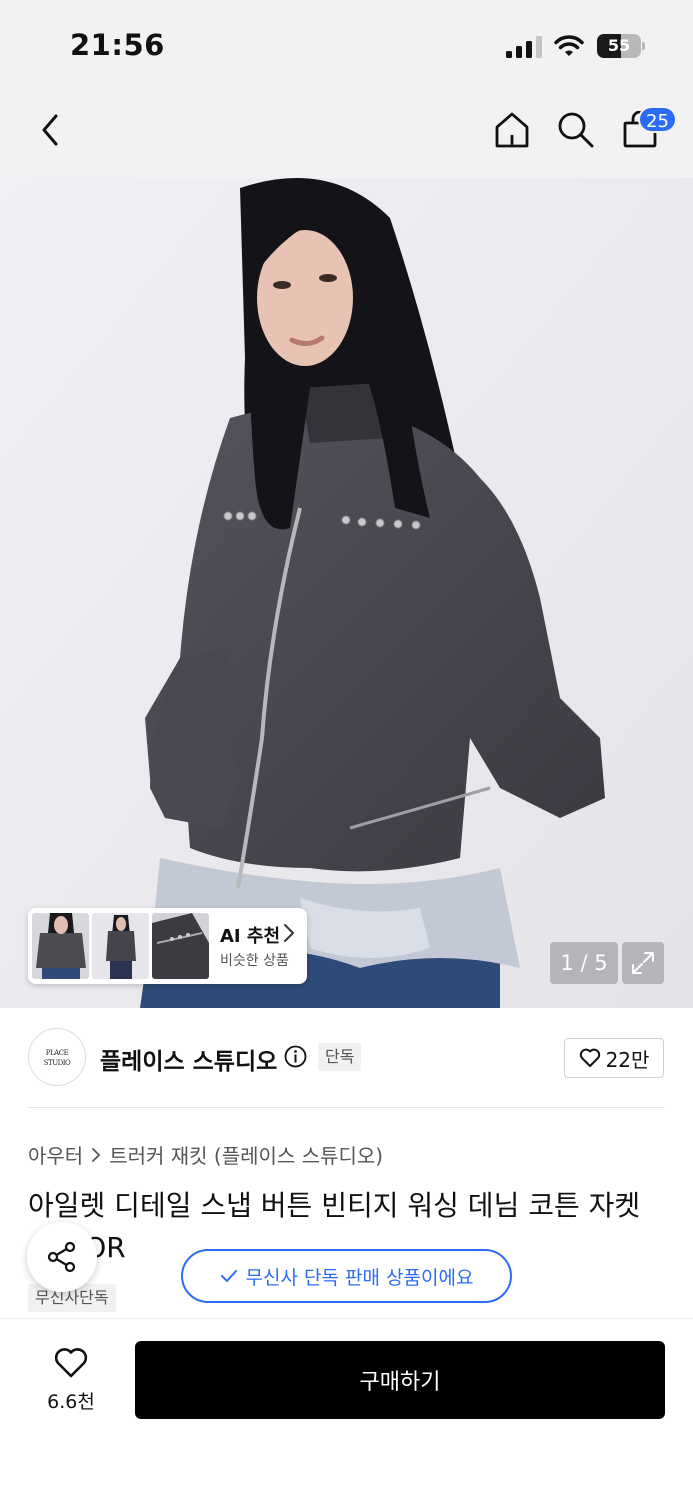 The image size is (693, 1500). I want to click on cart-count-badge: 25, so click(657, 119).